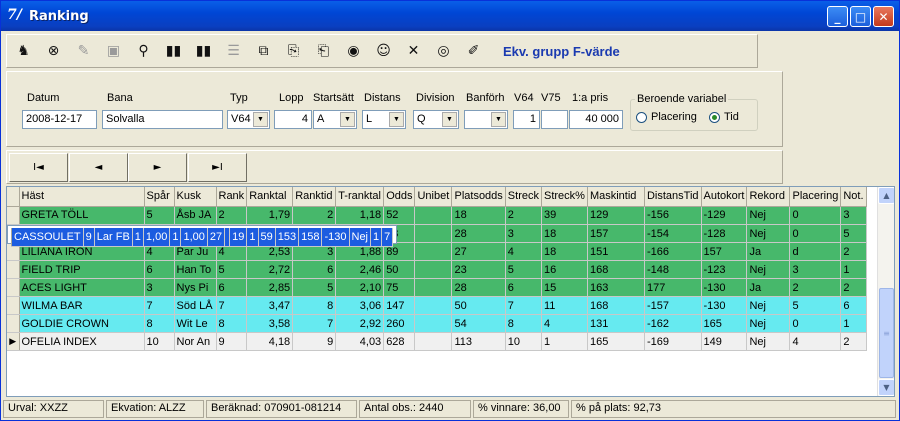  I want to click on table-cell: OFELIA INDEX, so click(82, 341).